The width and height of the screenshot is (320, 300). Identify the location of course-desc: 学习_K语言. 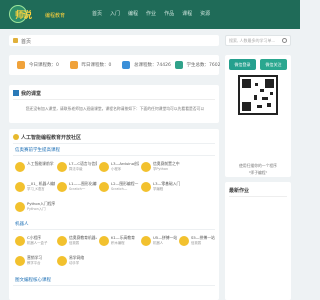
(36, 189).